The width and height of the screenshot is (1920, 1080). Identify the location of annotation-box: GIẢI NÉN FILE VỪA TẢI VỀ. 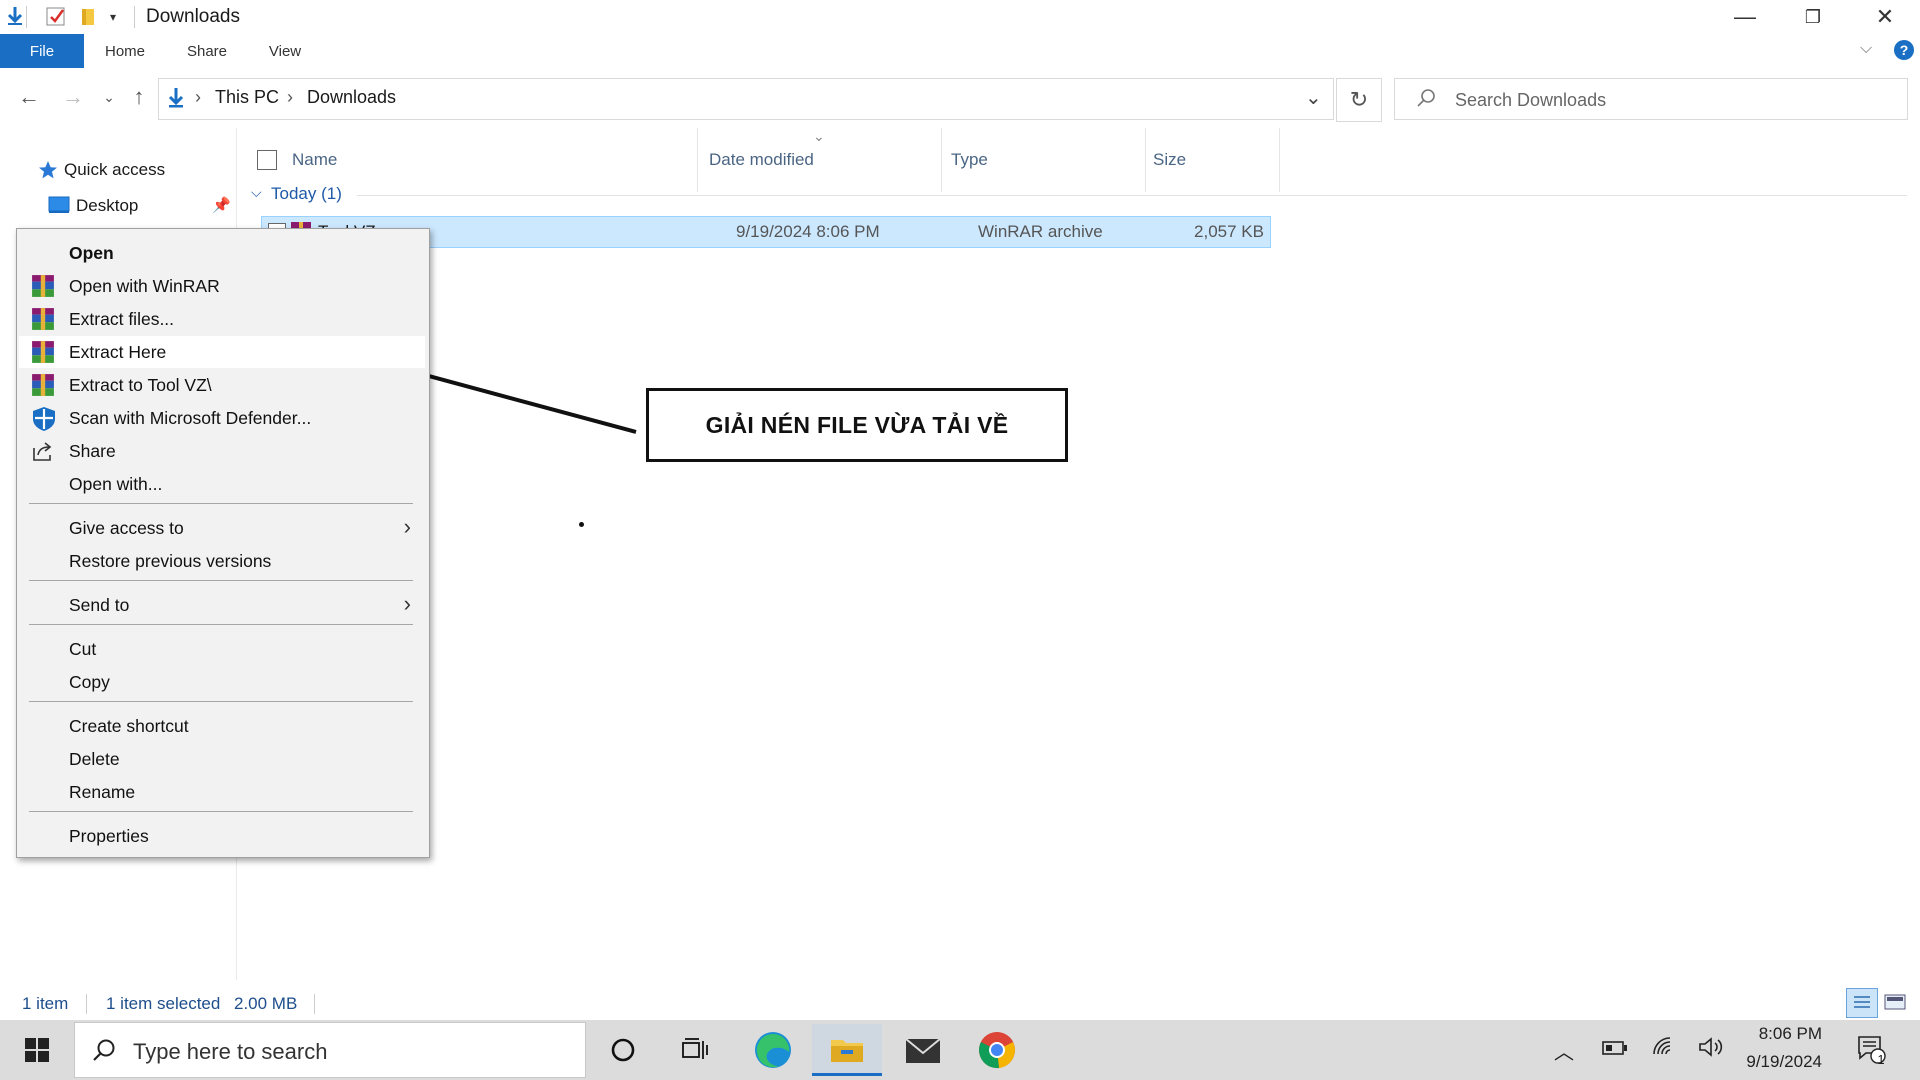
(857, 425).